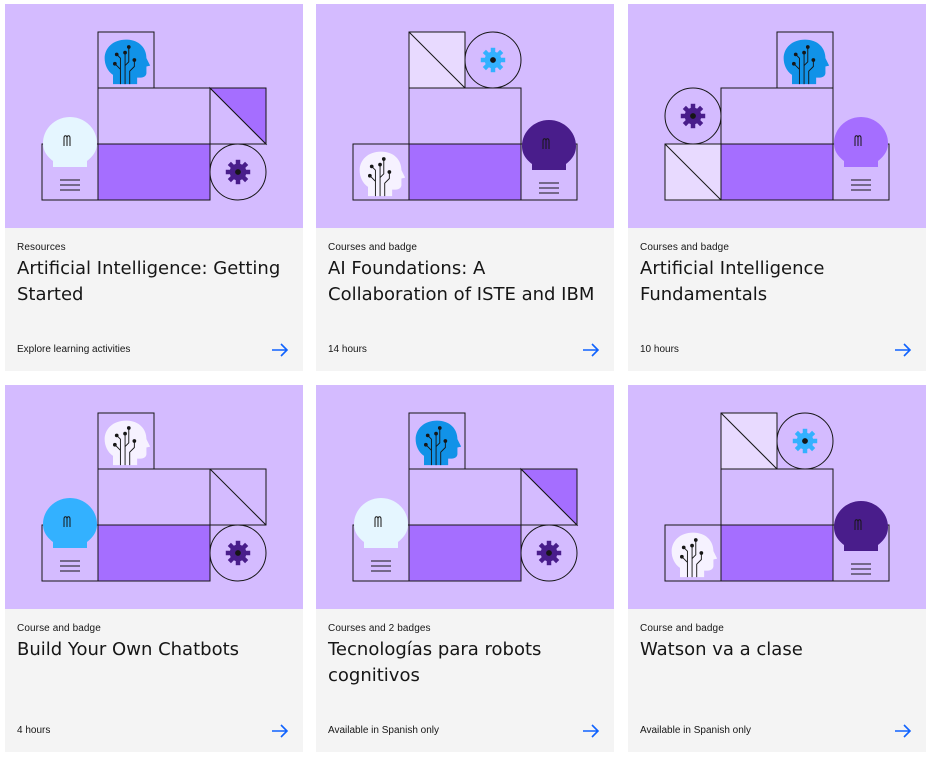 The width and height of the screenshot is (931, 760). Describe the element at coordinates (466, 663) in the screenshot. I see `card-title: Tecnologías para robots cognitivos` at that location.